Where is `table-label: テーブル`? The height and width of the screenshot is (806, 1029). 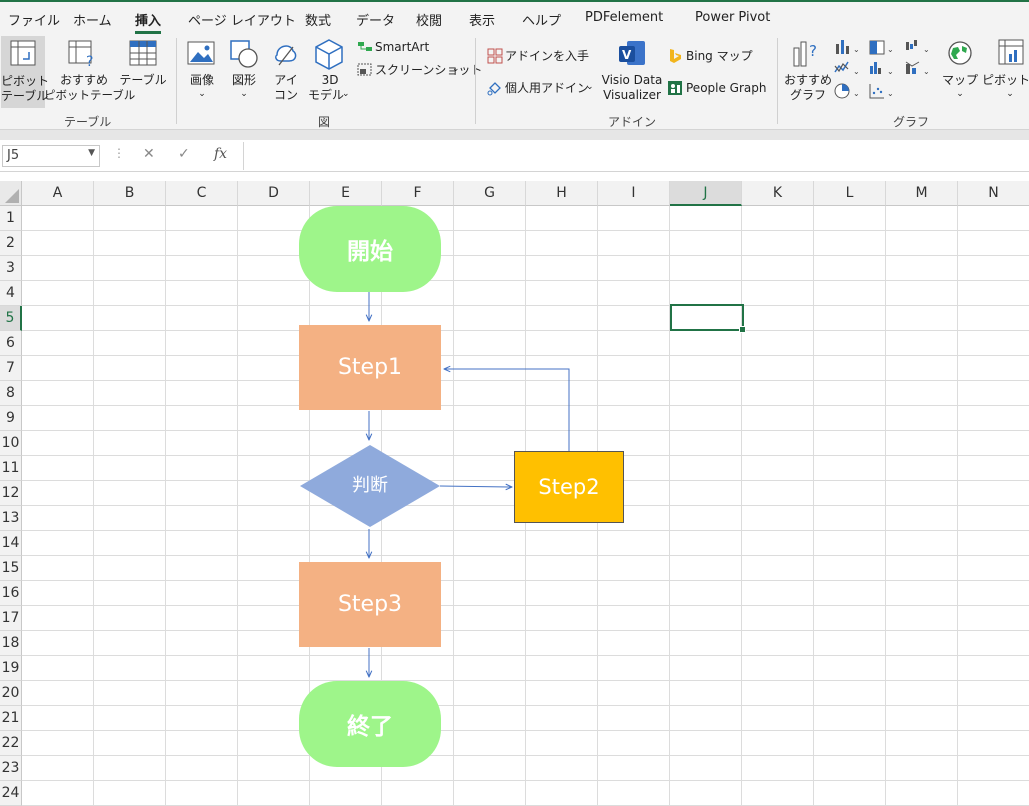 table-label: テーブル is located at coordinates (143, 80).